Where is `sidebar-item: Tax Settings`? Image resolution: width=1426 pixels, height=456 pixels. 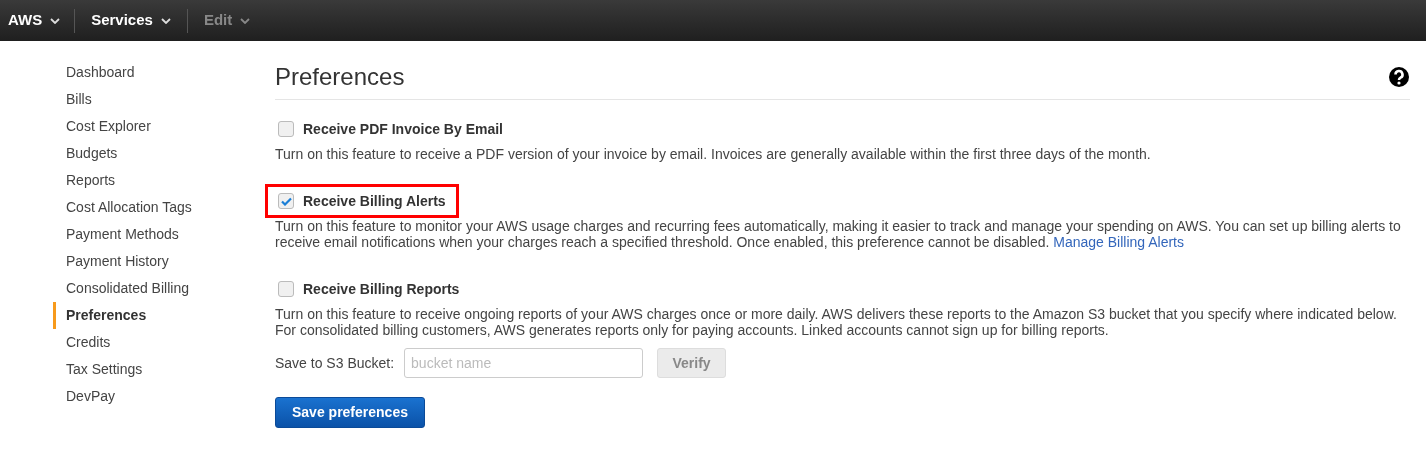 sidebar-item: Tax Settings is located at coordinates (164, 369).